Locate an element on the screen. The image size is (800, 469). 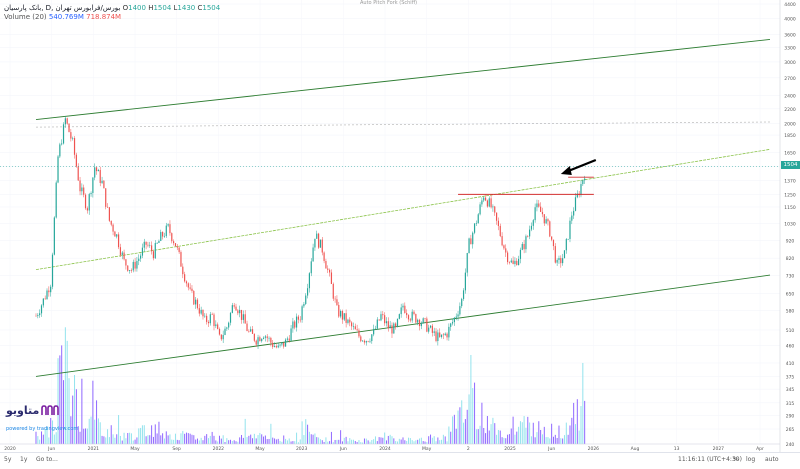
range-1y: 1y is located at coordinates (23, 459).